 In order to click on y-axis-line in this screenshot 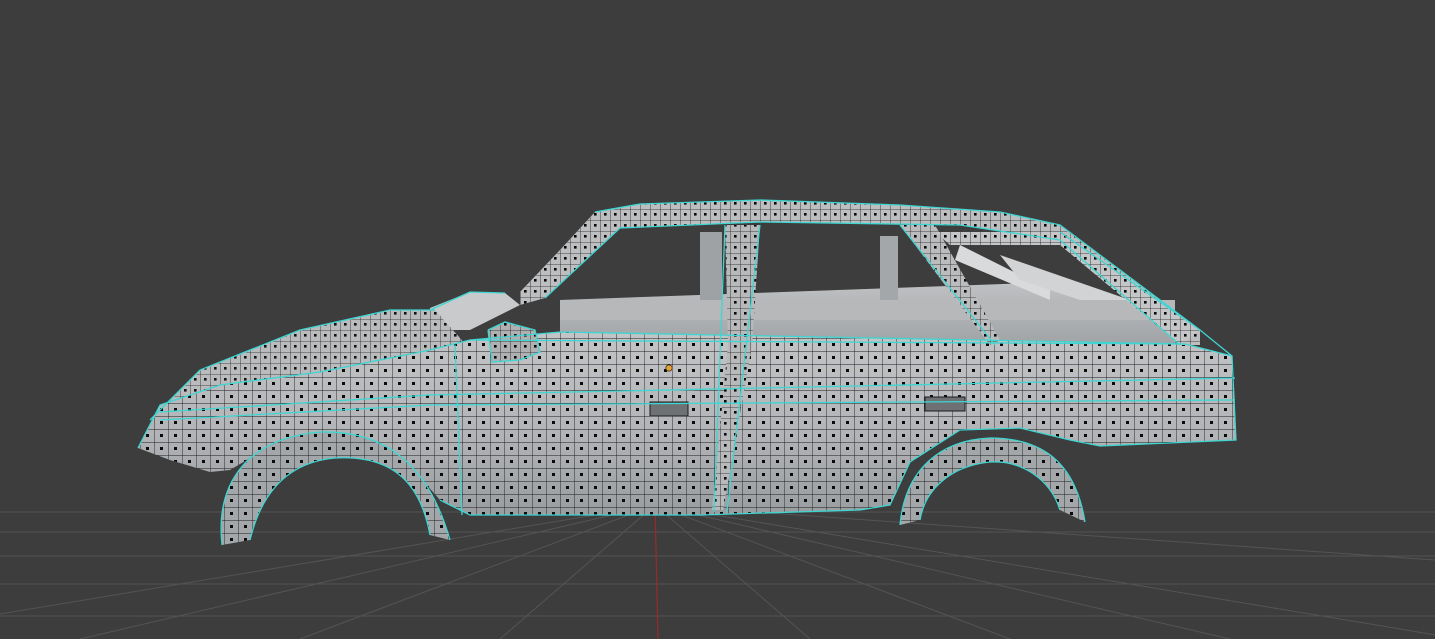, I will do `click(656, 571)`.